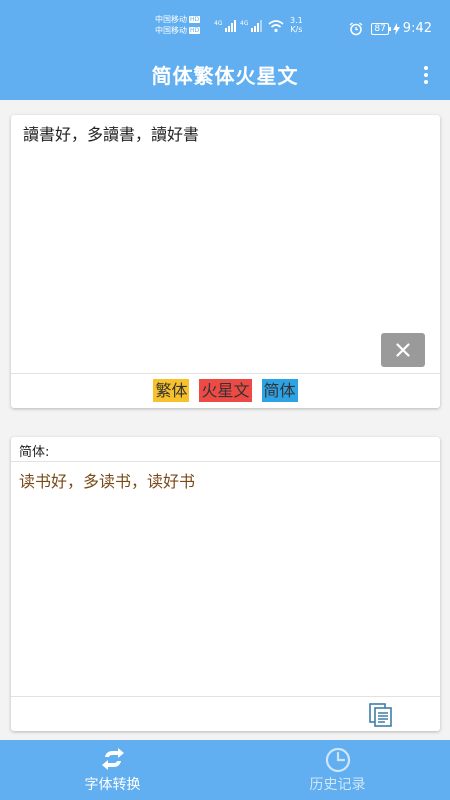 The height and width of the screenshot is (800, 450). I want to click on input-textarea: 讀書好，多讀書，讀好書, so click(223, 133).